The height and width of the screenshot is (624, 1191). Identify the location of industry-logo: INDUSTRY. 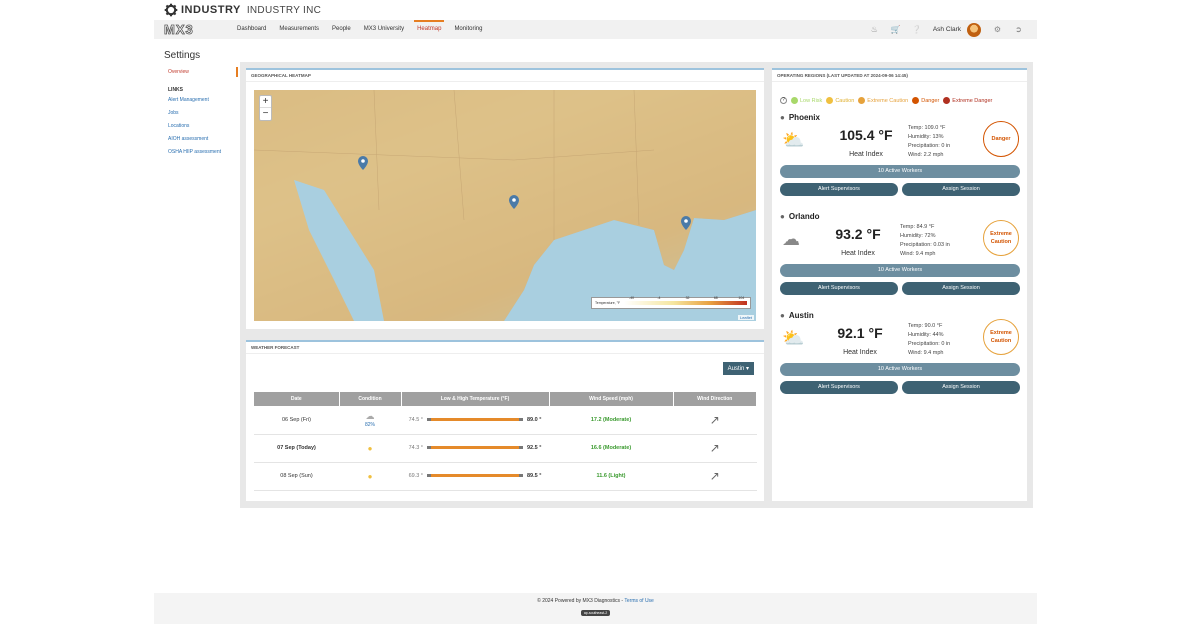
(202, 10).